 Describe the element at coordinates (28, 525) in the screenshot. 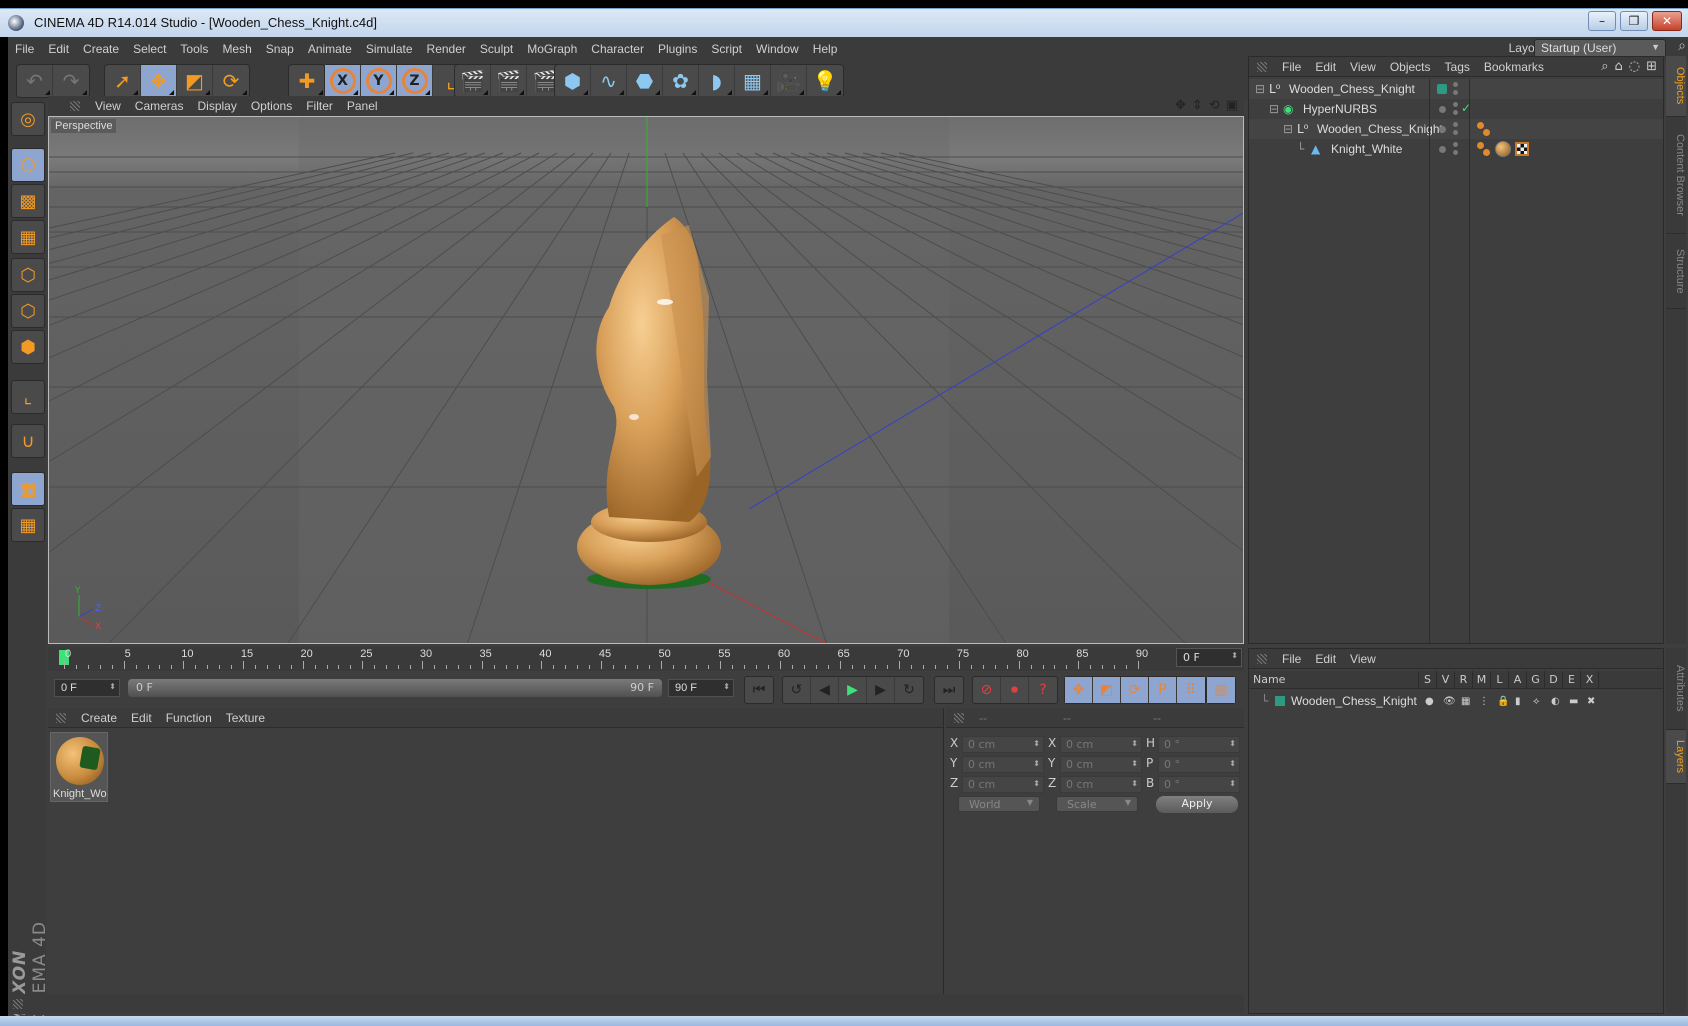

I see `workplane-align-button: ▦` at that location.